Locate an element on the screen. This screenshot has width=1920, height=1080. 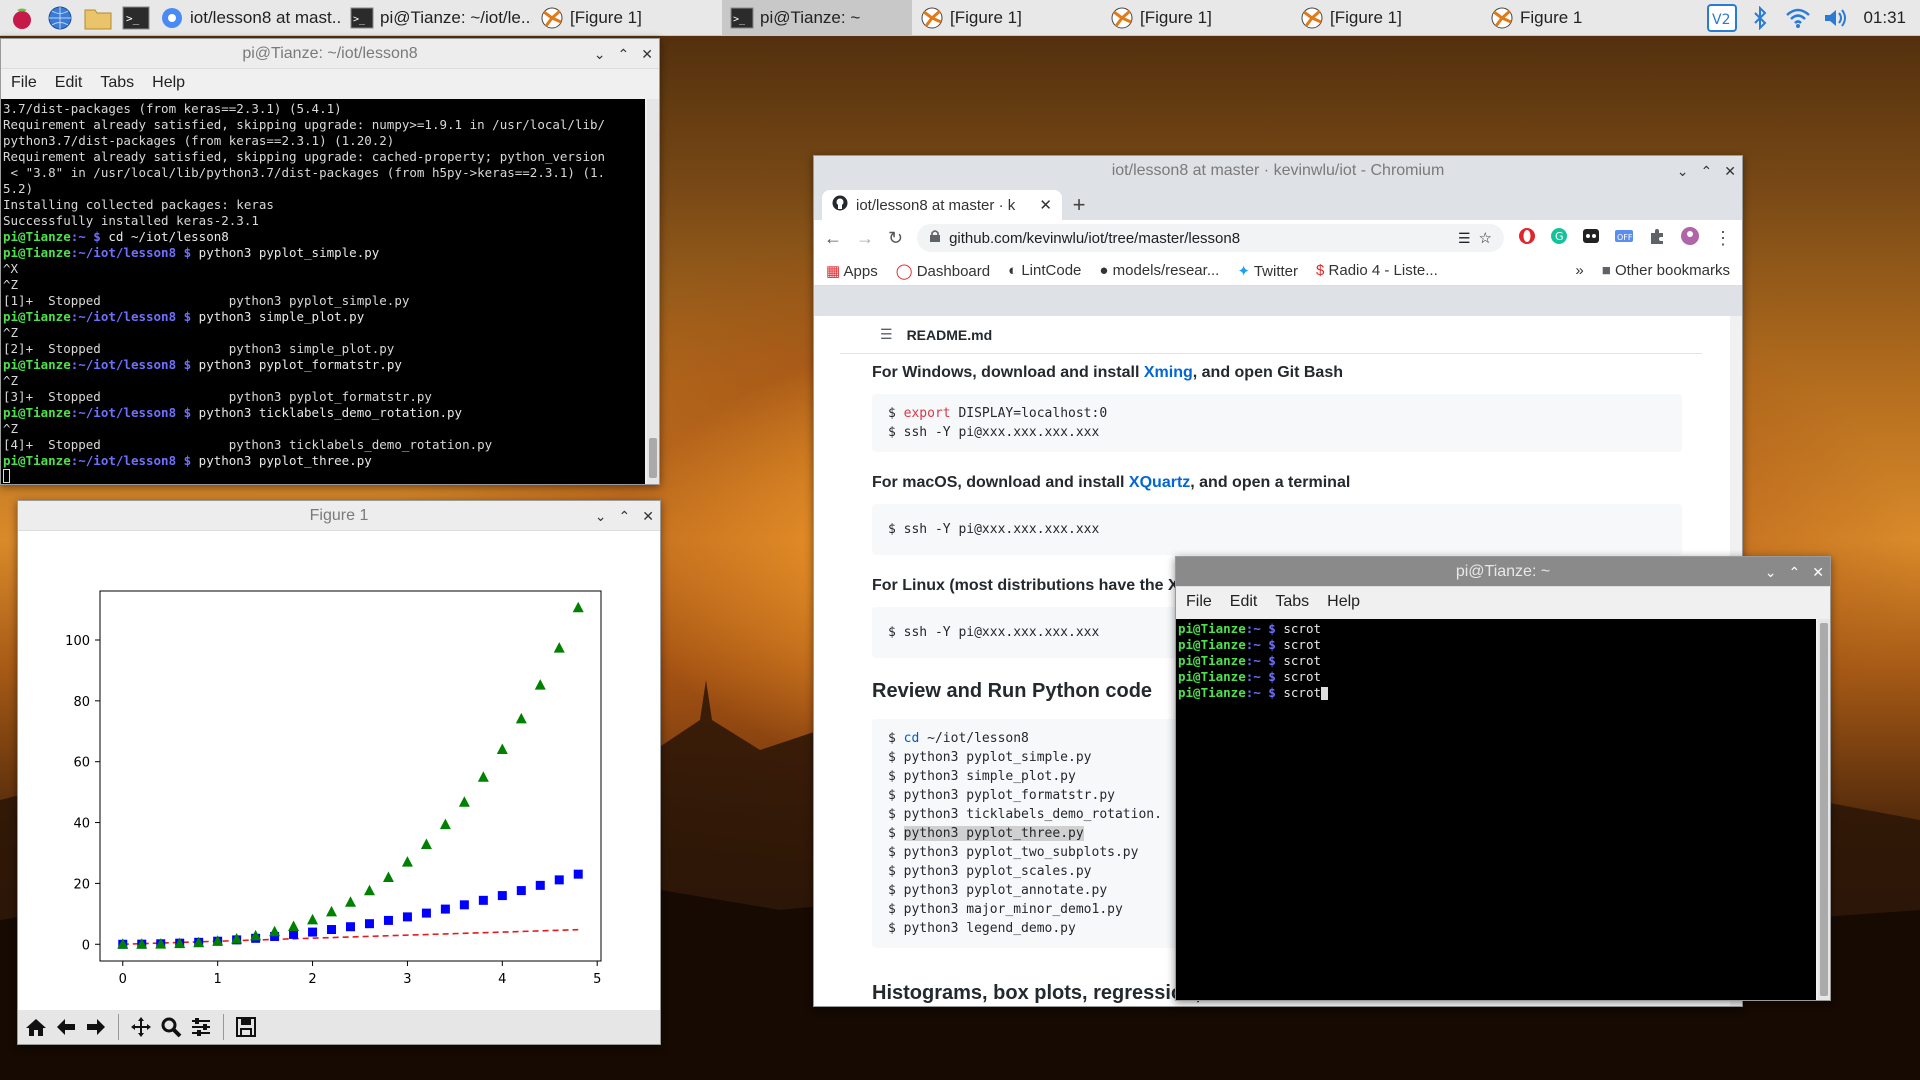
link-xquartz: XQuartz is located at coordinates (1159, 482).